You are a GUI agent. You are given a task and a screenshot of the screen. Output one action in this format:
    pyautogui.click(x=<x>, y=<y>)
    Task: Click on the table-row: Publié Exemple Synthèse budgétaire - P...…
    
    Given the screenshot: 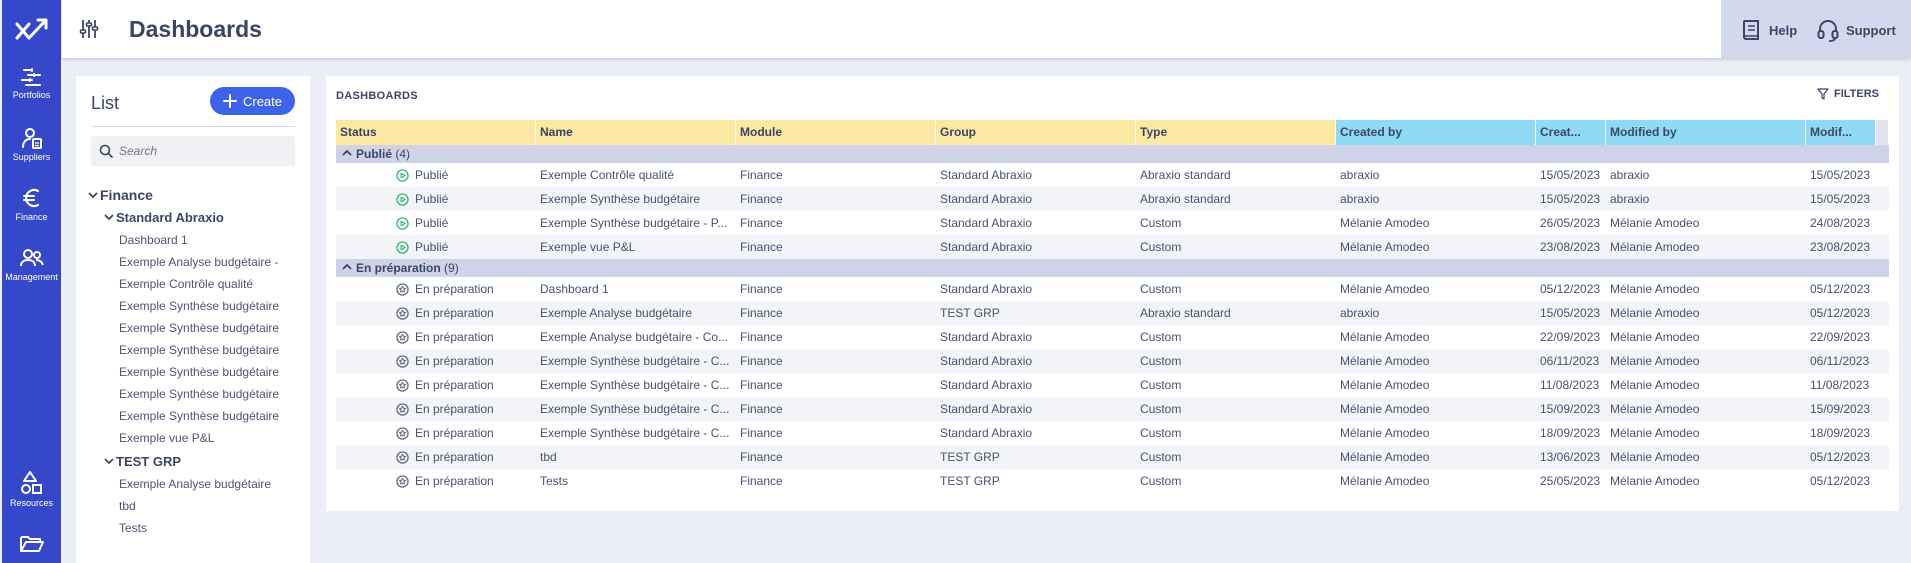 What is the action you would take?
    pyautogui.click(x=1112, y=223)
    